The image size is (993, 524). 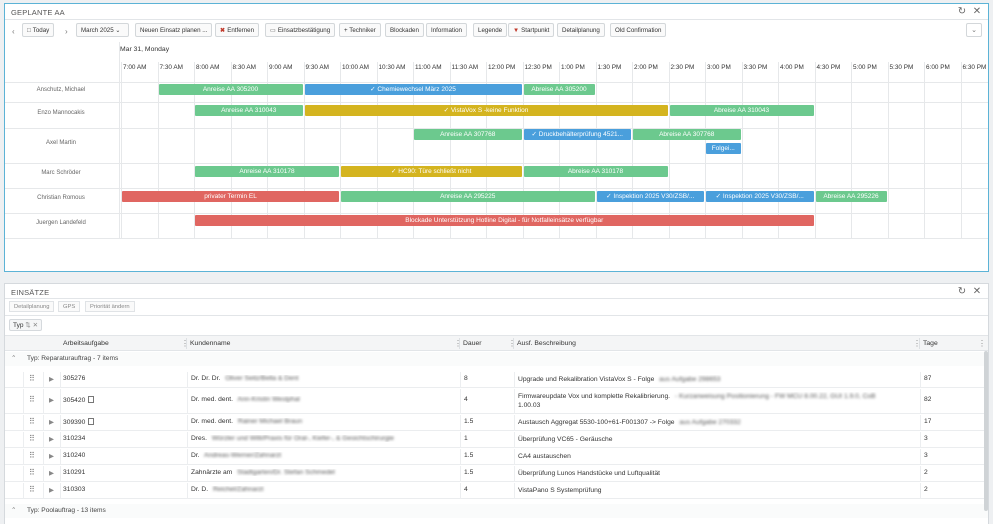 I want to click on legend-button: Legende, so click(x=490, y=30).